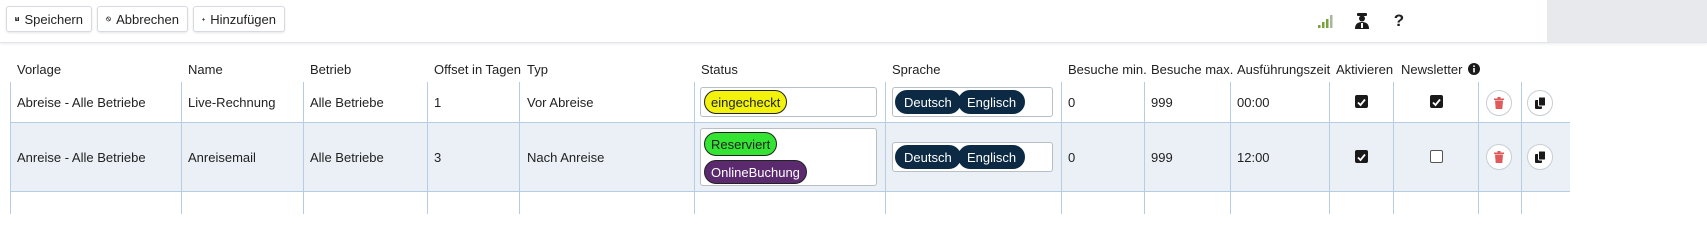 This screenshot has height=240, width=1707. I want to click on header-vorlage: Vorlage, so click(39, 69).